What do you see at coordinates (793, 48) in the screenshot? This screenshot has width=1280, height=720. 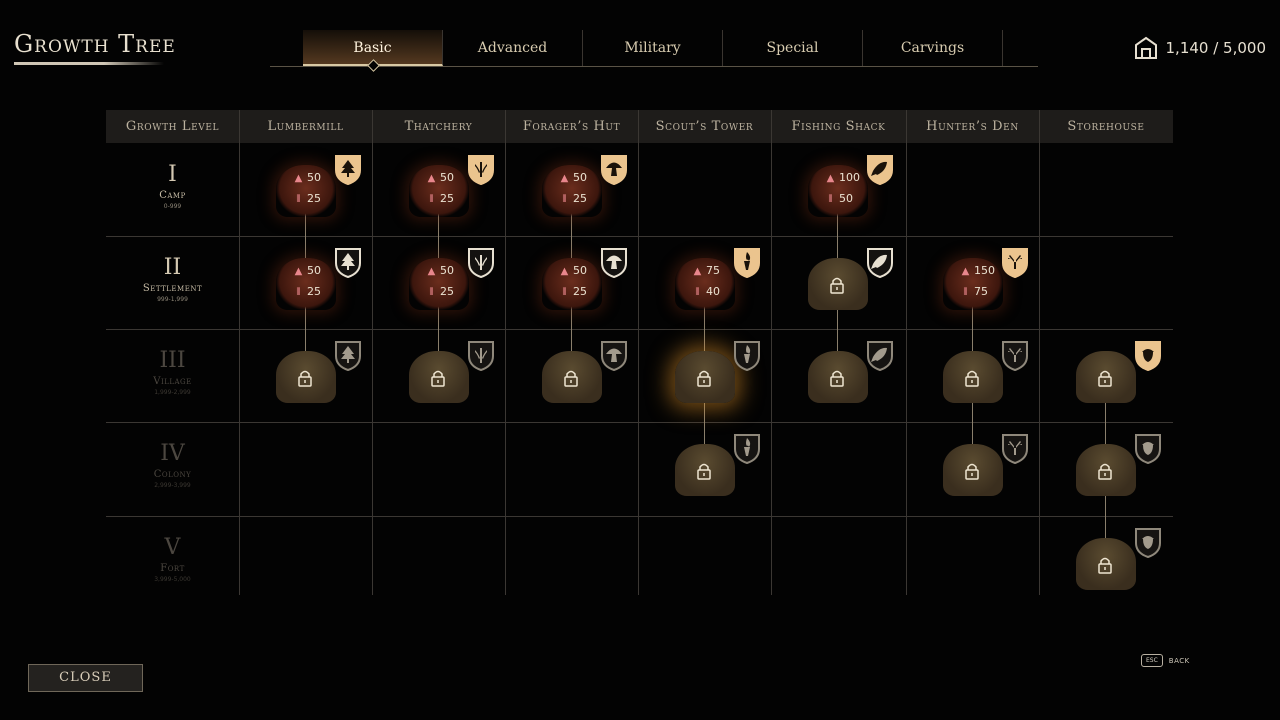 I see `tab-special: Special` at bounding box center [793, 48].